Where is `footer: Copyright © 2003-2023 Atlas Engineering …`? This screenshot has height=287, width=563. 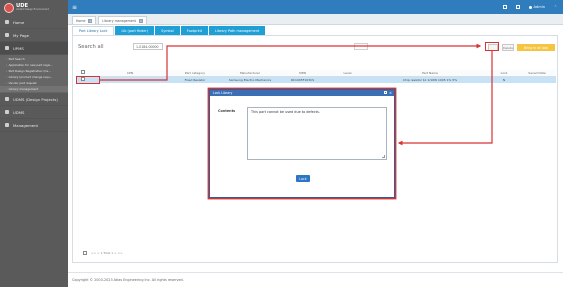
footer: Copyright © 2003-2023 Atlas Engineering … is located at coordinates (315, 279).